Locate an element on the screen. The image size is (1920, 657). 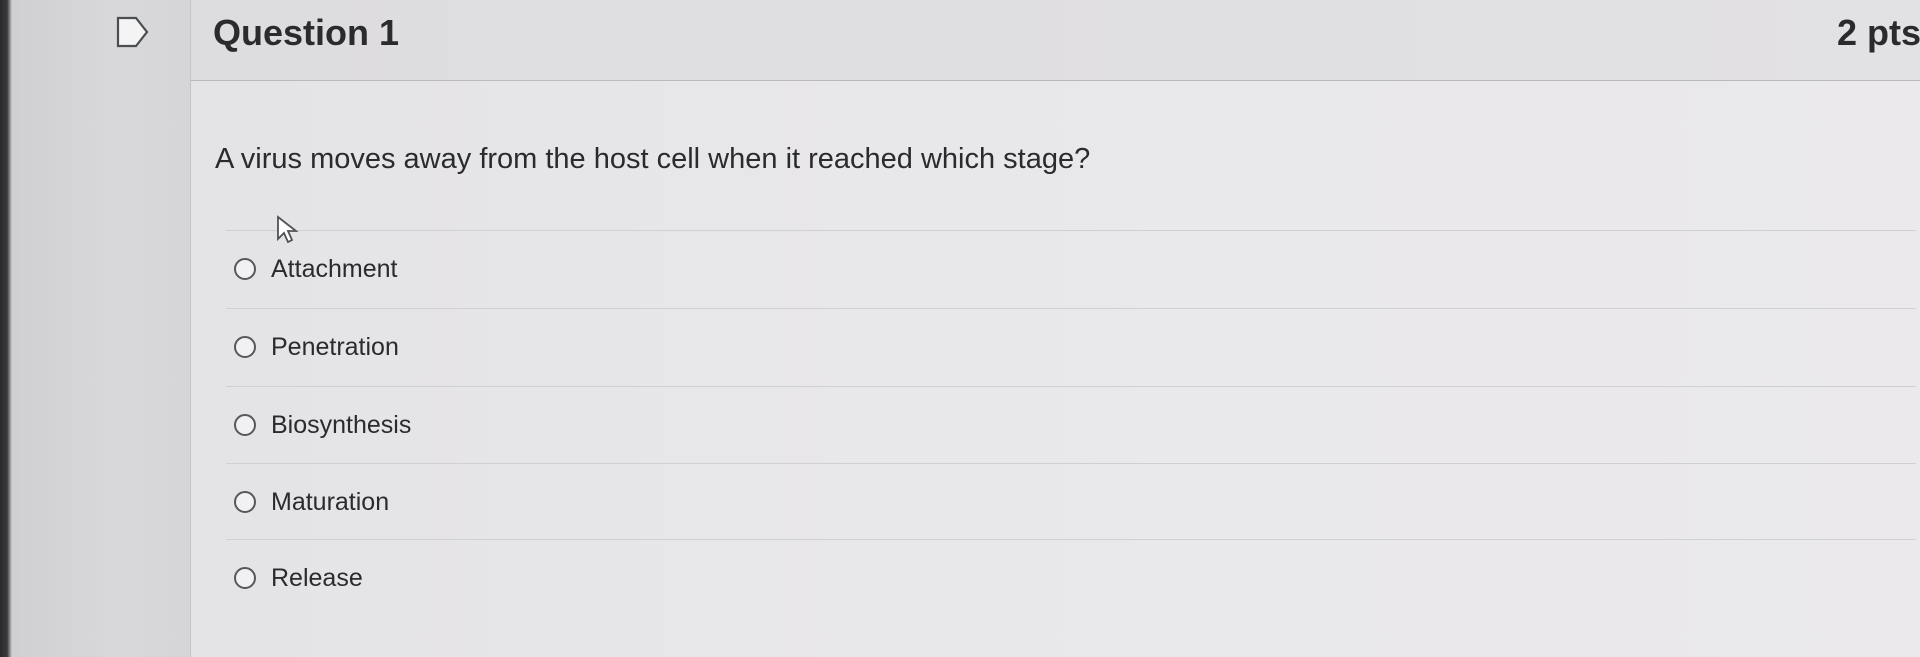
answer-label: Attachment is located at coordinates (334, 269).